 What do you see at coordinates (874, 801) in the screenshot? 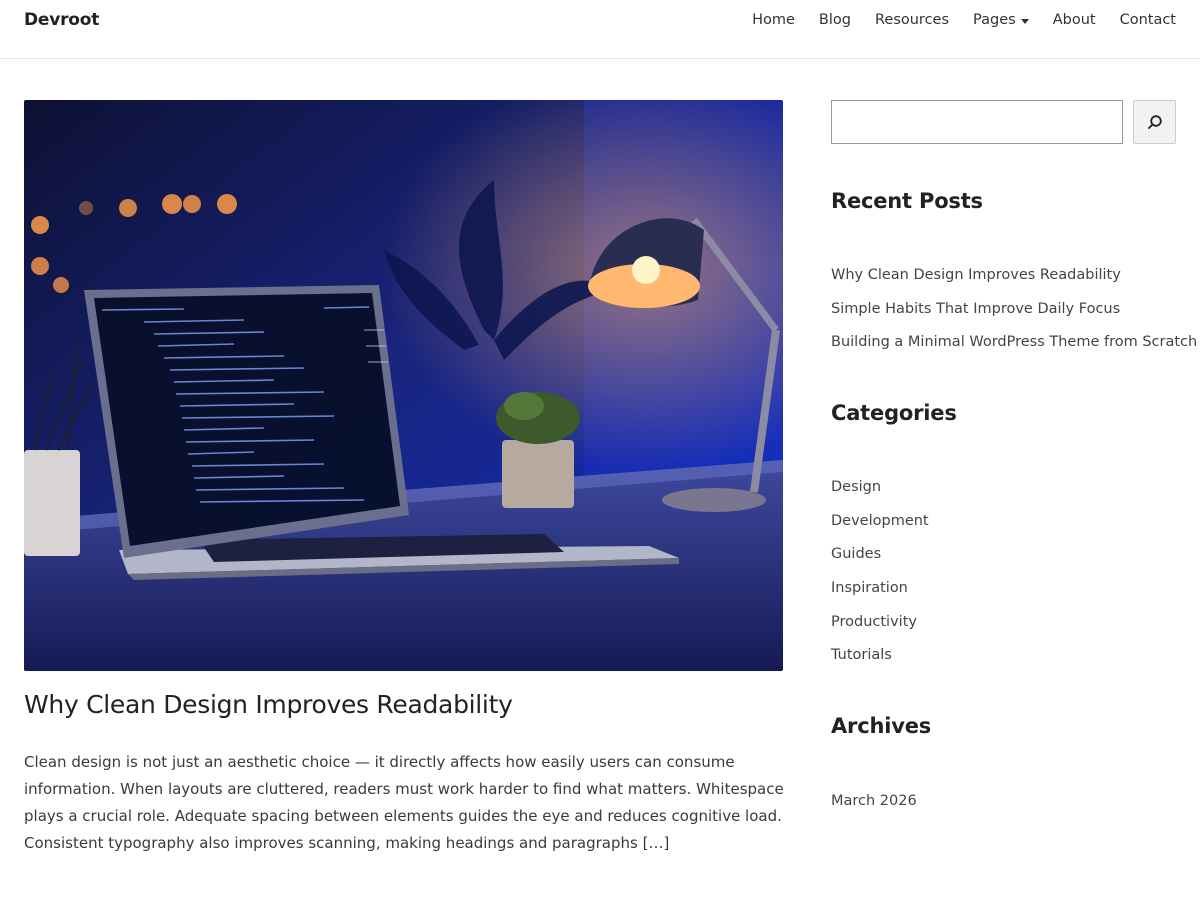
I see `archive-link: March 2026` at bounding box center [874, 801].